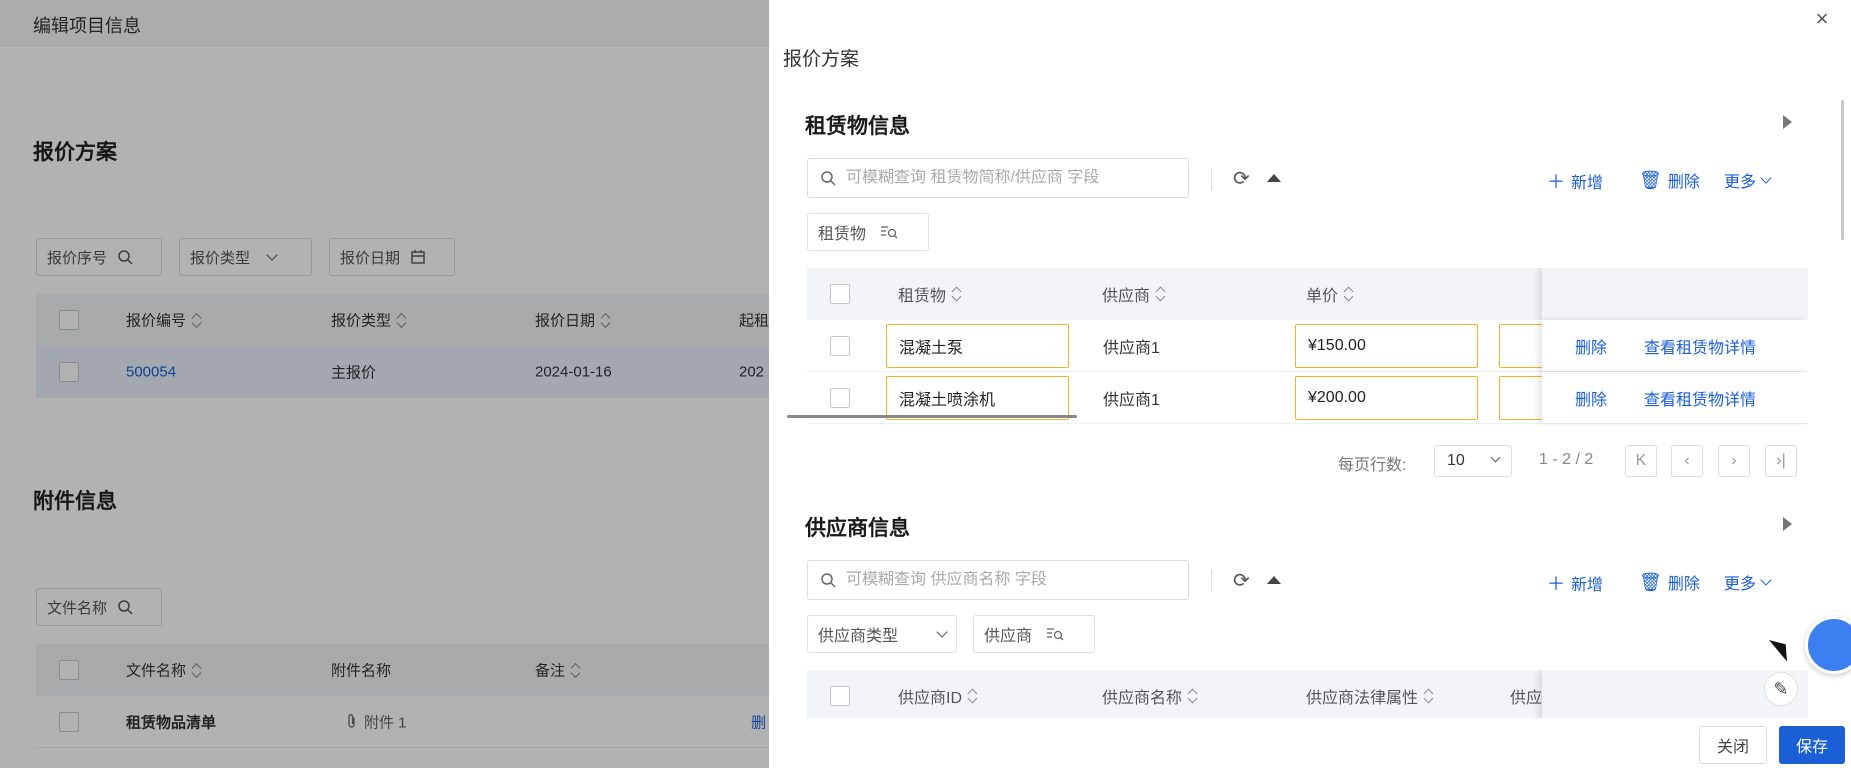  What do you see at coordinates (1669, 582) in the screenshot?
I see `supplier-delete-button: 🗑 删除` at bounding box center [1669, 582].